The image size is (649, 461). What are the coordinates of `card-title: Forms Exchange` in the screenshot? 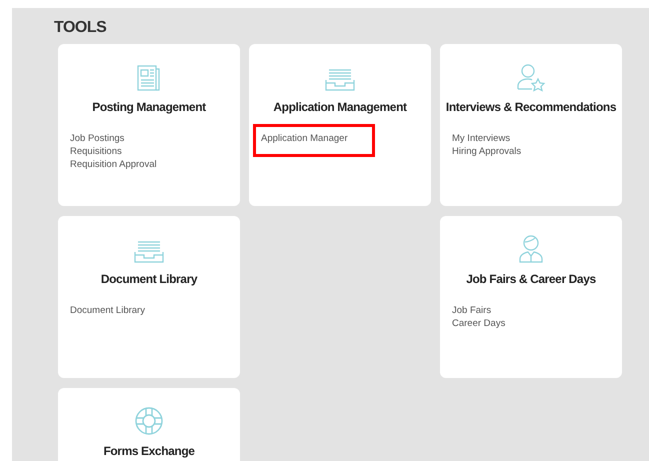 It's located at (149, 451).